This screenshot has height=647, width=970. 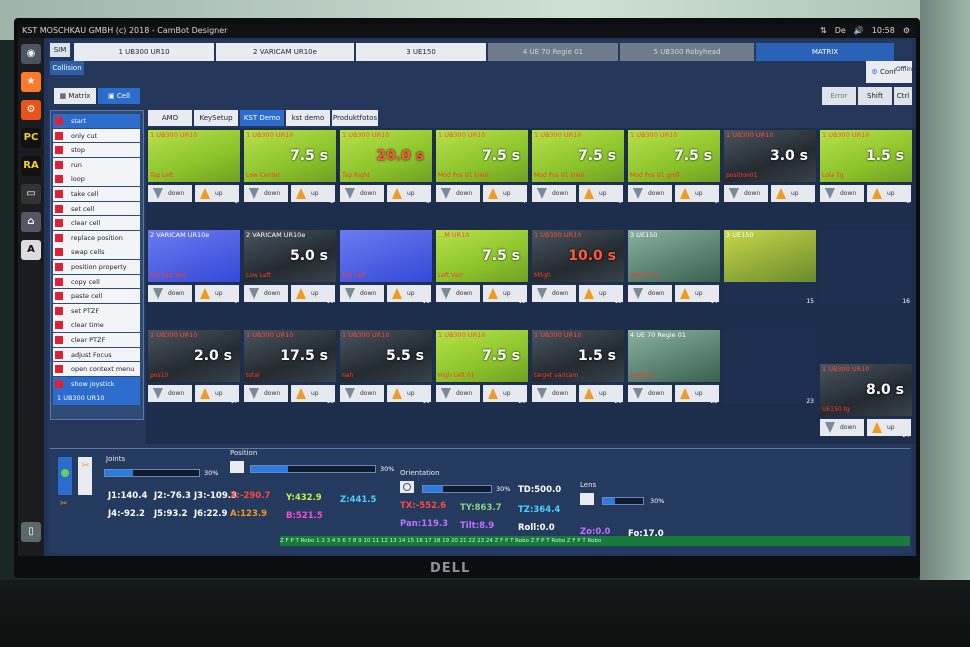 I want to click on matrix-cell: 23, so click(x=770, y=367).